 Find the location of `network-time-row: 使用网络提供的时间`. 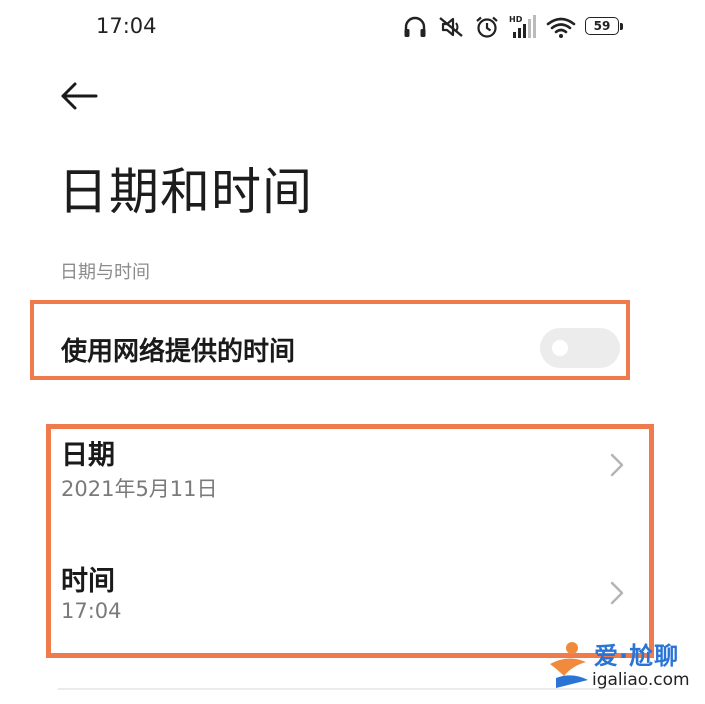

network-time-row: 使用网络提供的时间 is located at coordinates (330, 340).